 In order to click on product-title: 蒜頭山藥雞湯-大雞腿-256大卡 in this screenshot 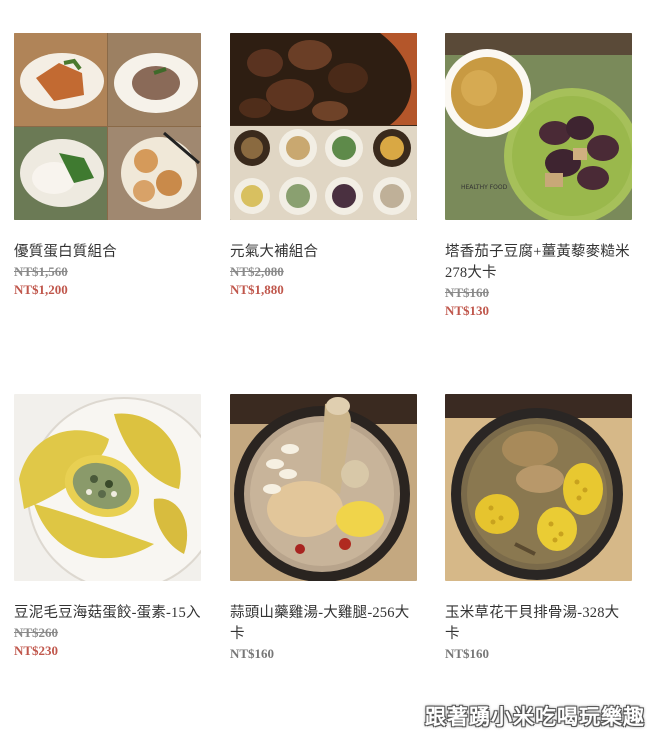, I will do `click(323, 624)`.